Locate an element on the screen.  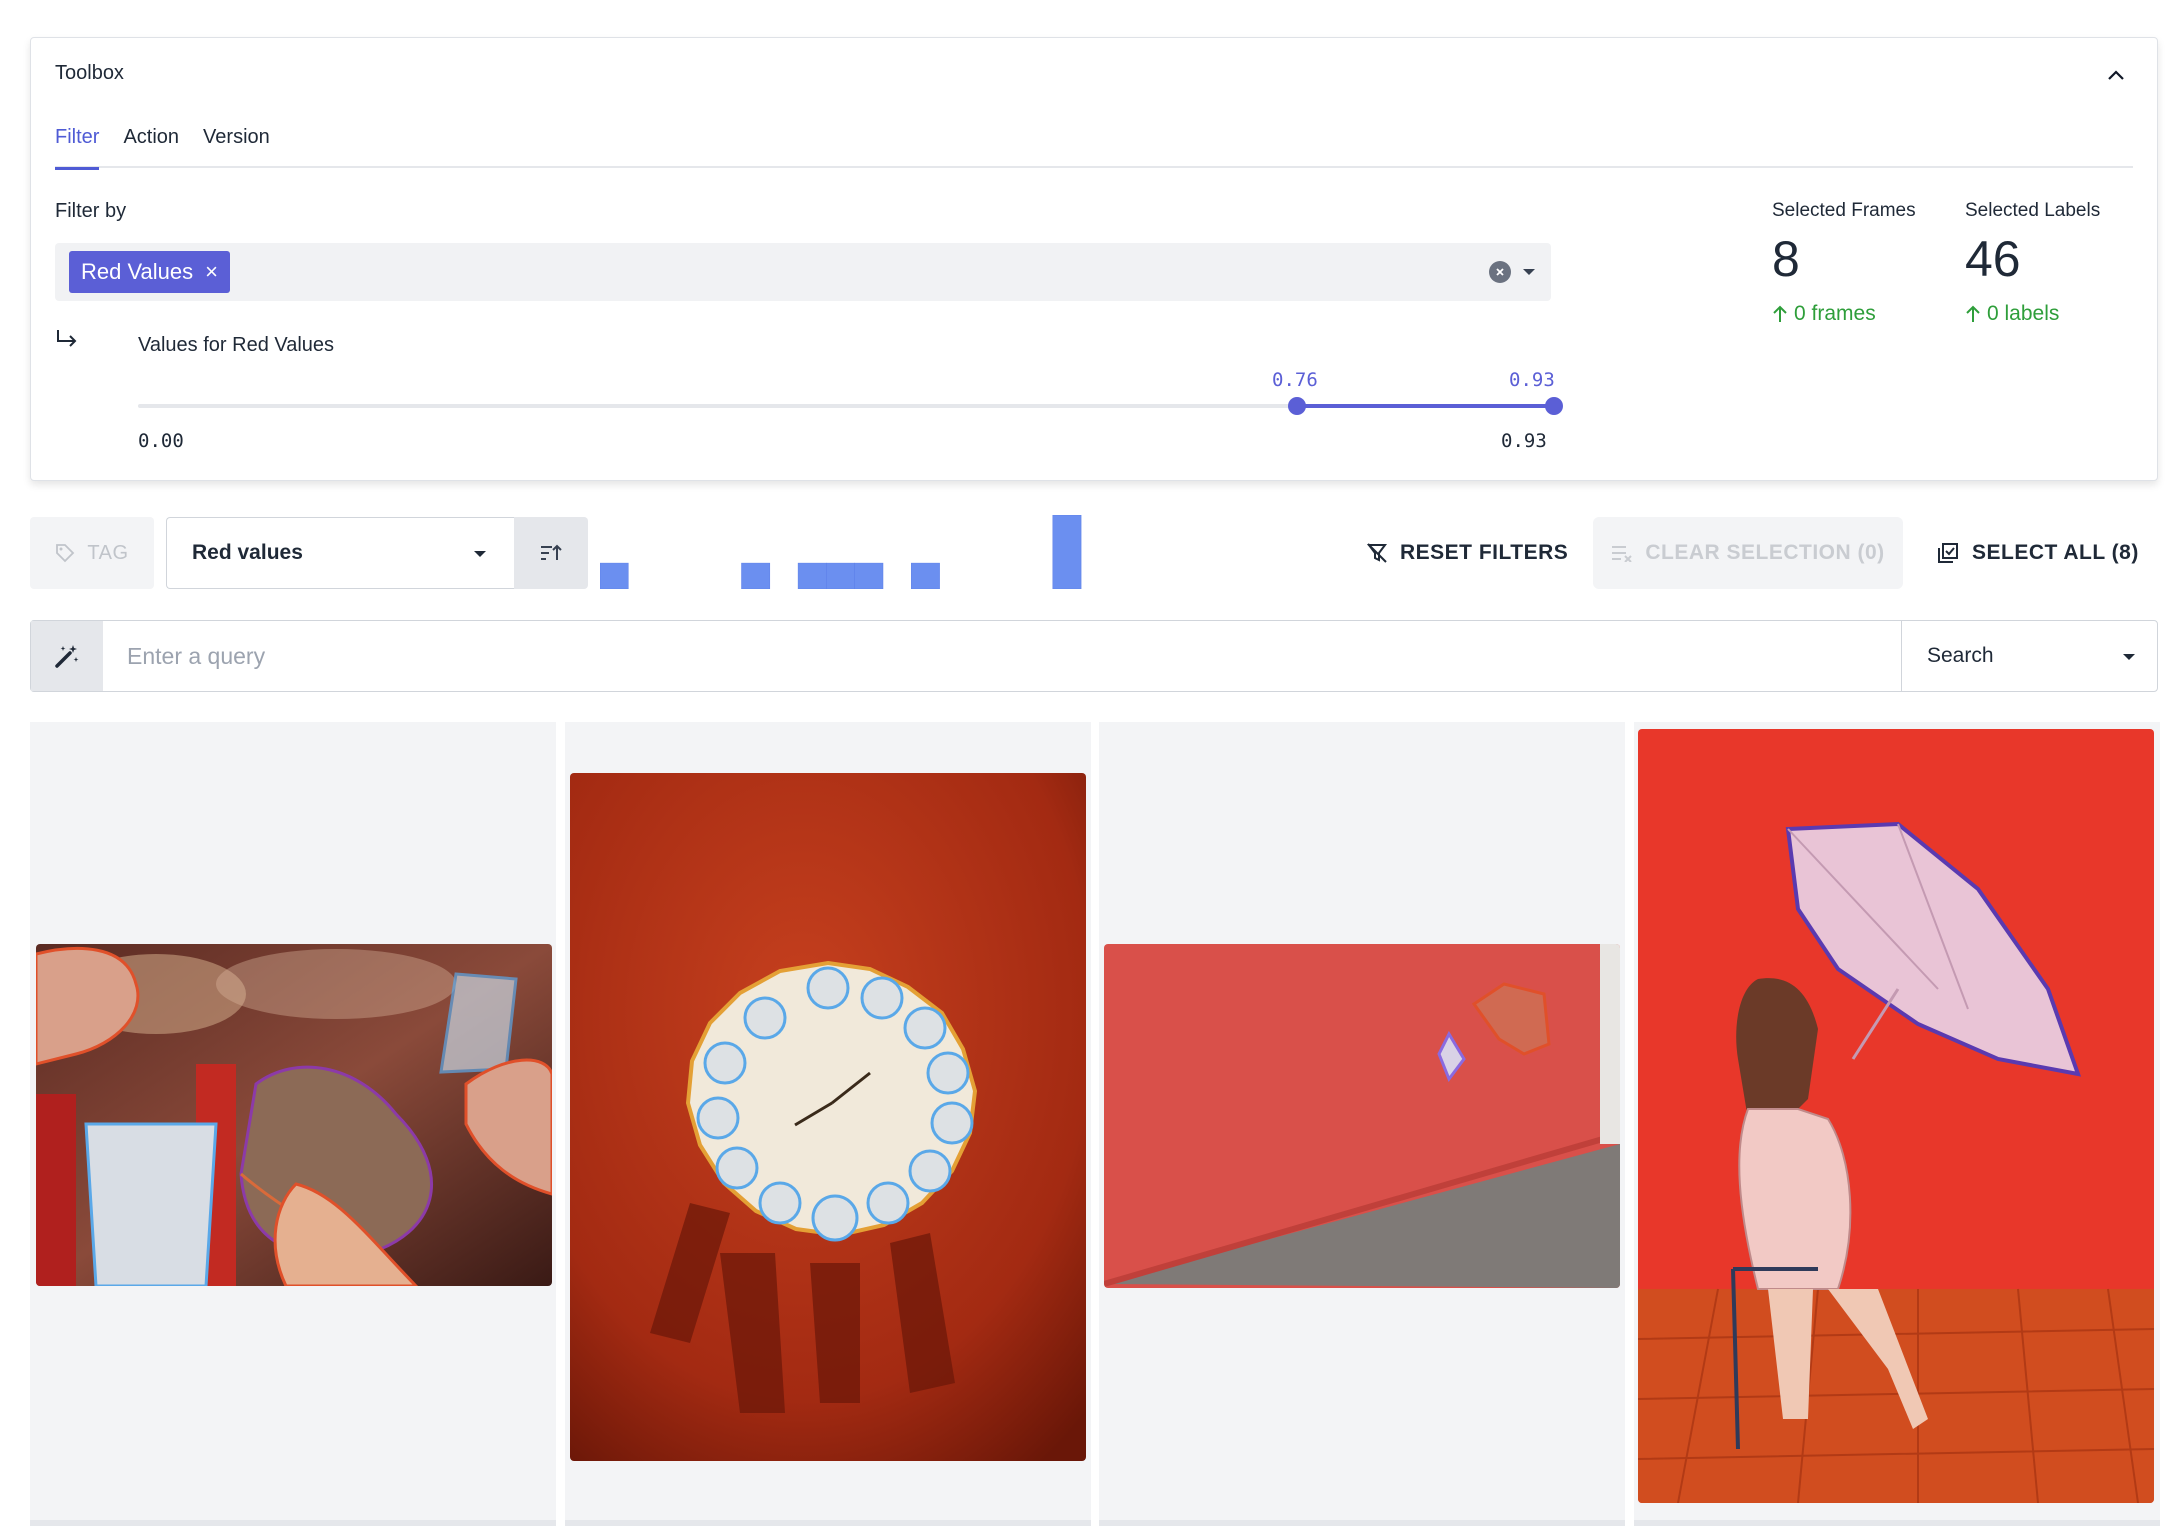
filter-by-label: Filter by is located at coordinates (91, 211).